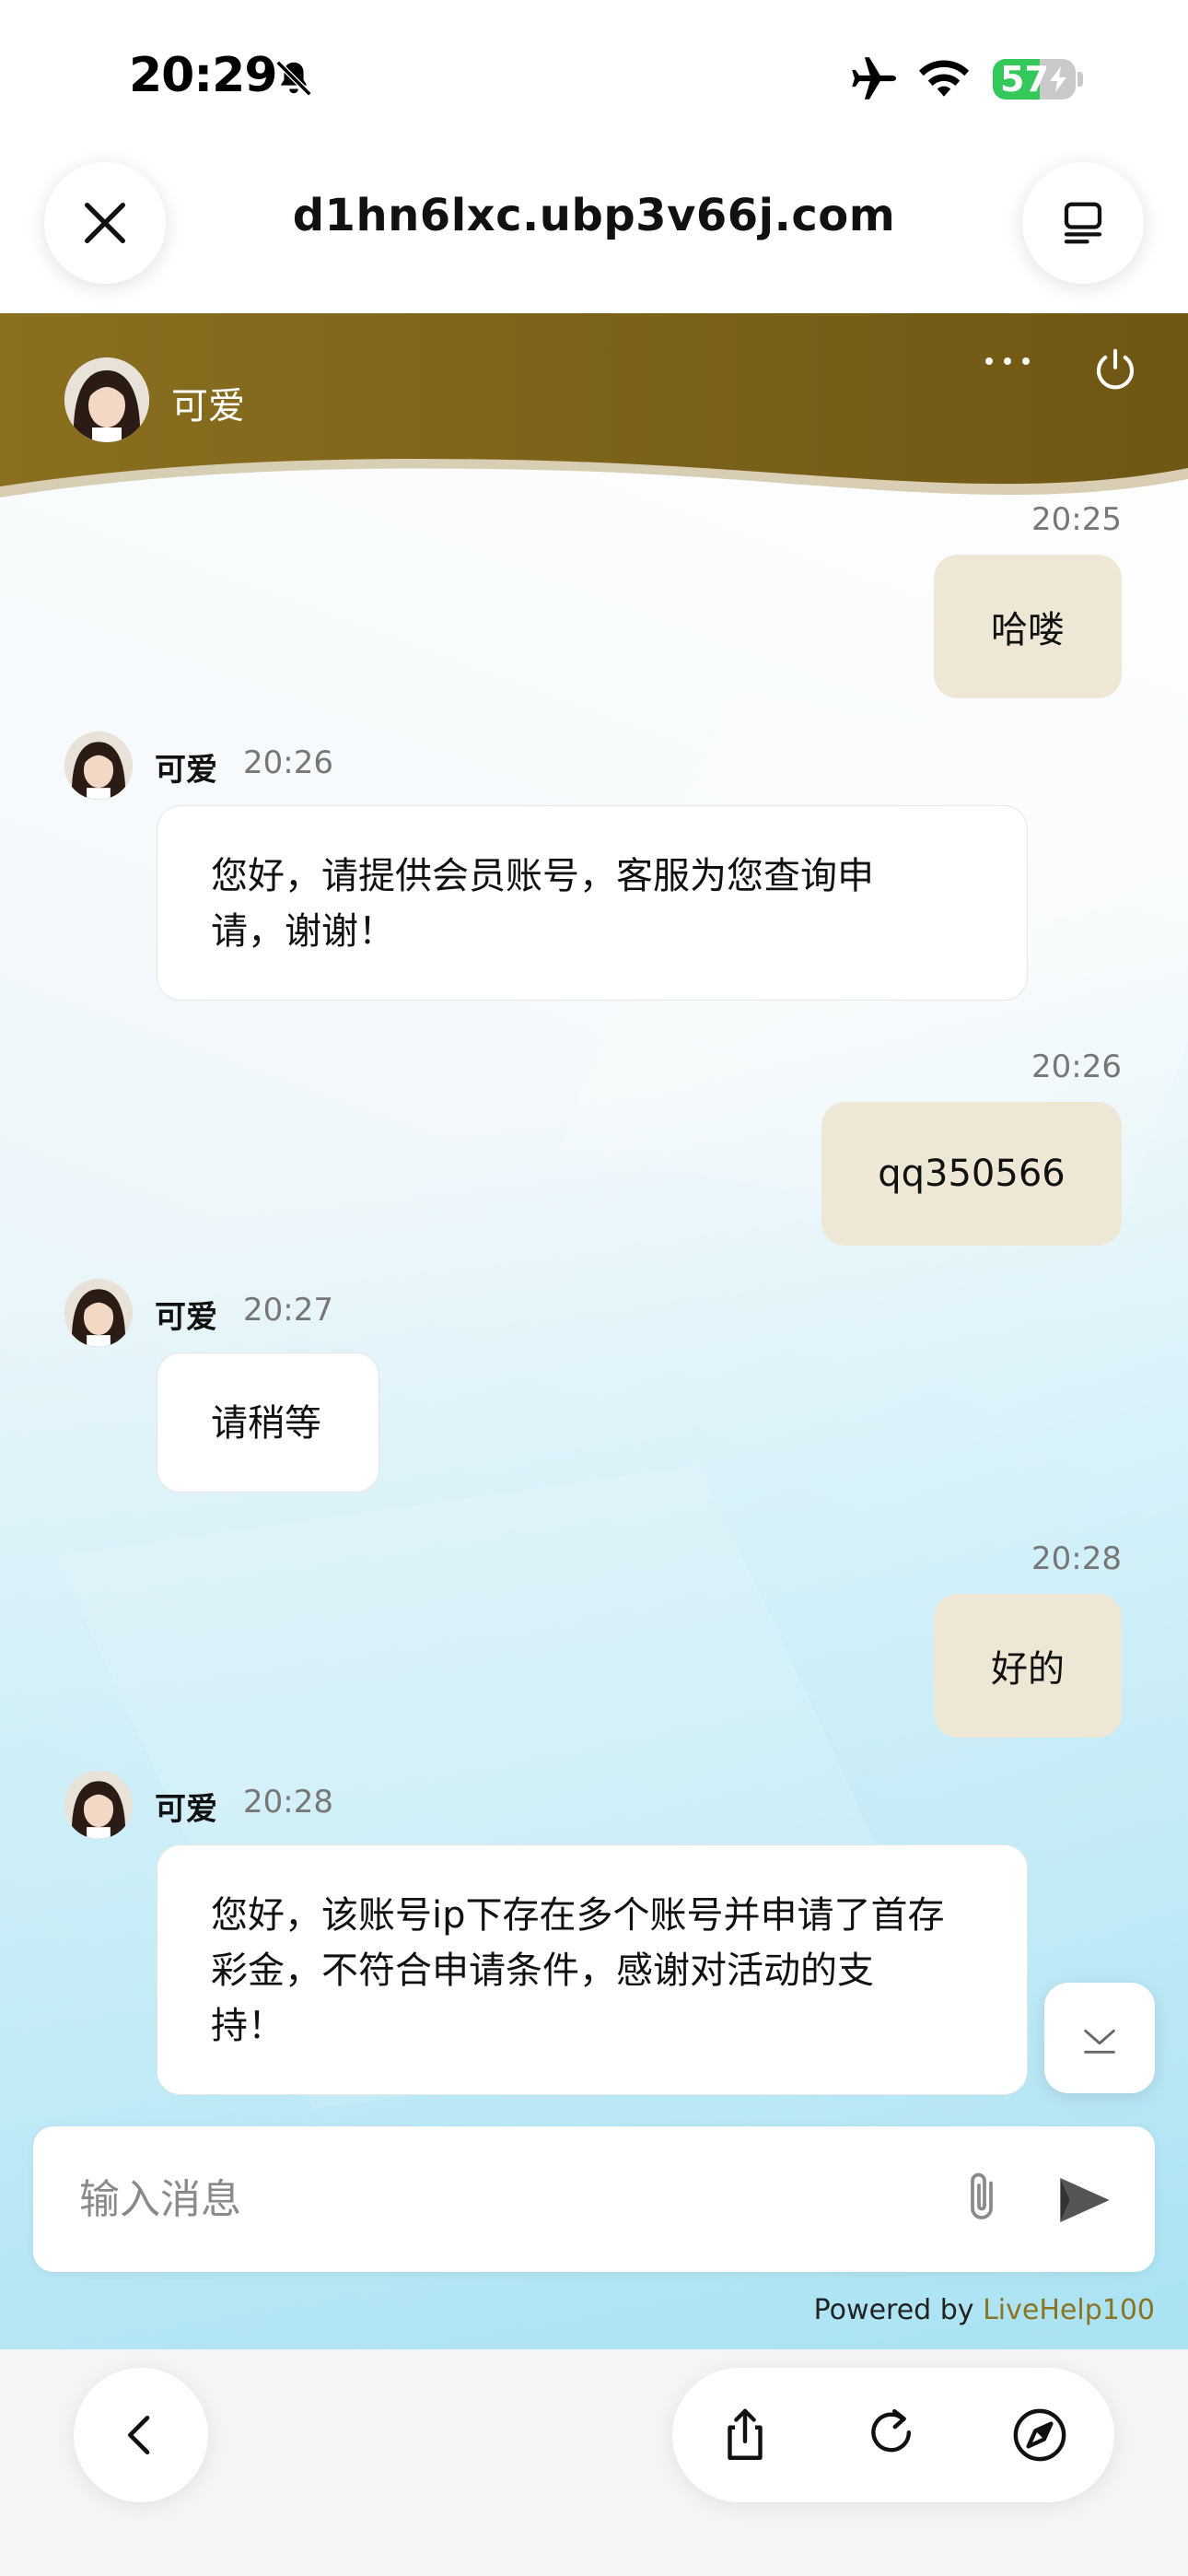  I want to click on message-line: 您好，请提供会员账号，客服为您查询申, so click(542, 876).